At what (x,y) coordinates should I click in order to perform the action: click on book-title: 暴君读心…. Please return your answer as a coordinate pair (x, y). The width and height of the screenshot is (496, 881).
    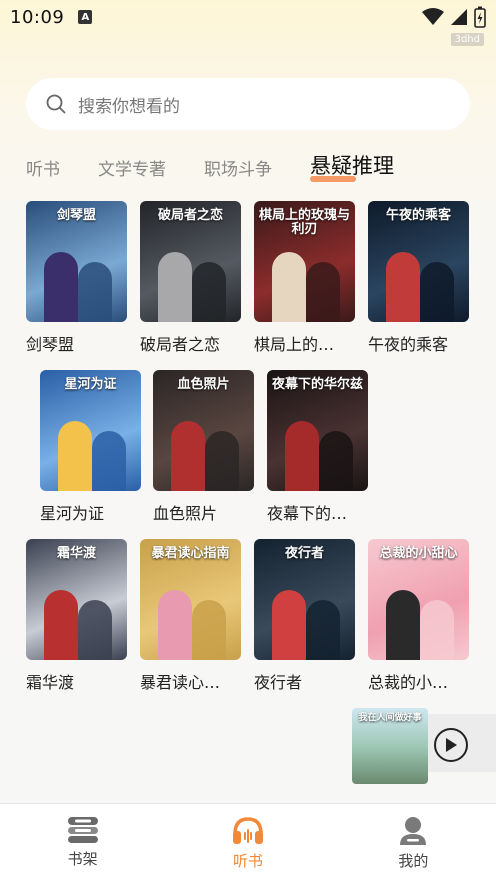
    Looking at the image, I should click on (180, 682).